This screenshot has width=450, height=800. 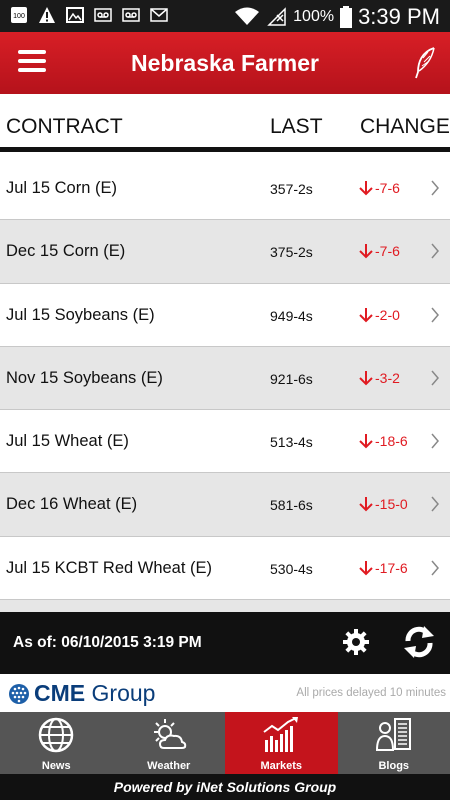 What do you see at coordinates (169, 766) in the screenshot?
I see `tab-label: Weather` at bounding box center [169, 766].